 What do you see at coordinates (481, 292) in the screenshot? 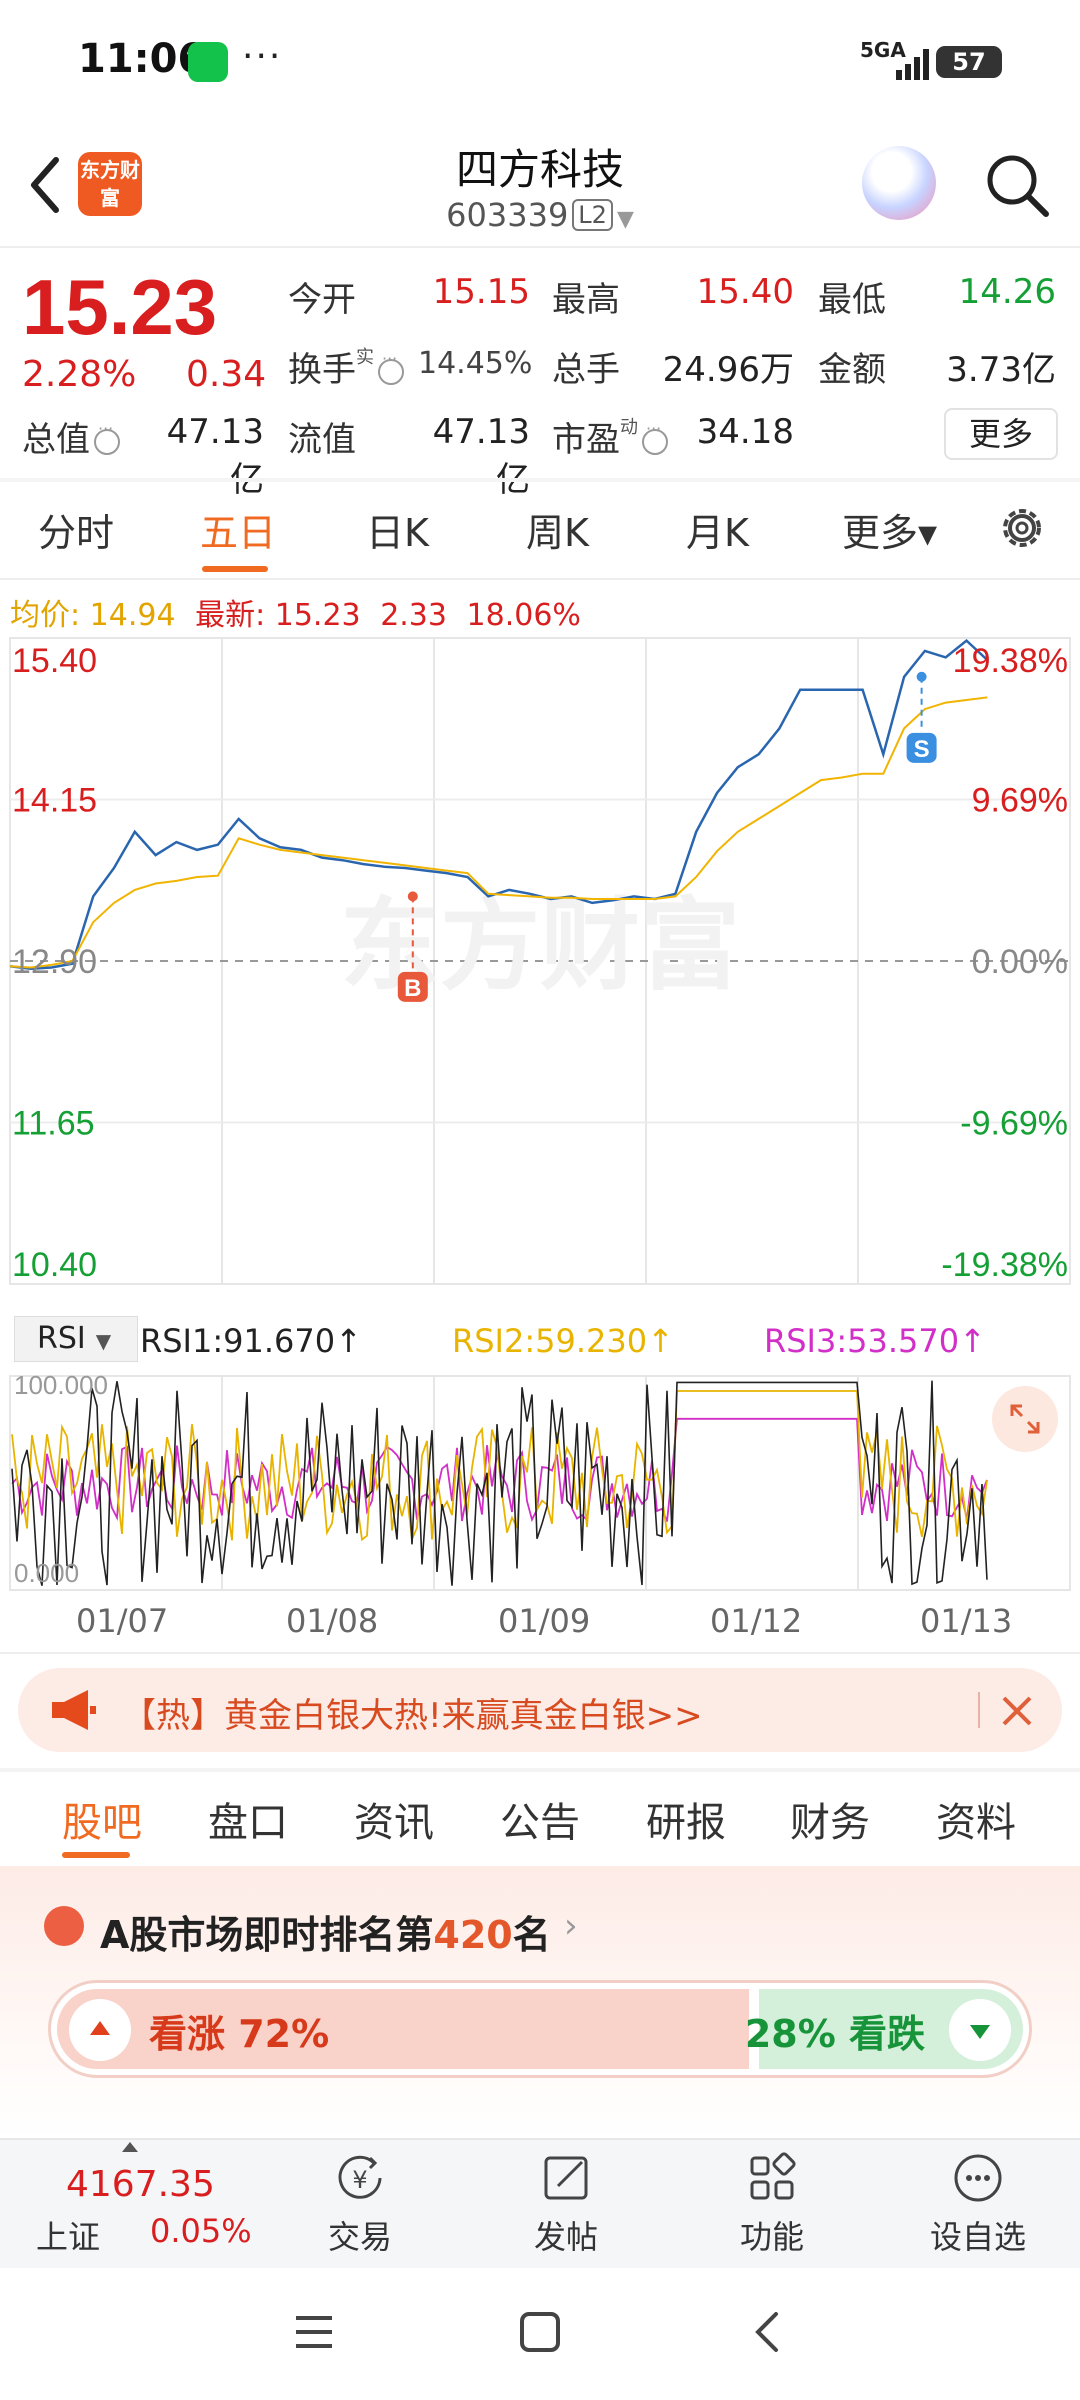
I see `open-value: 15.15` at bounding box center [481, 292].